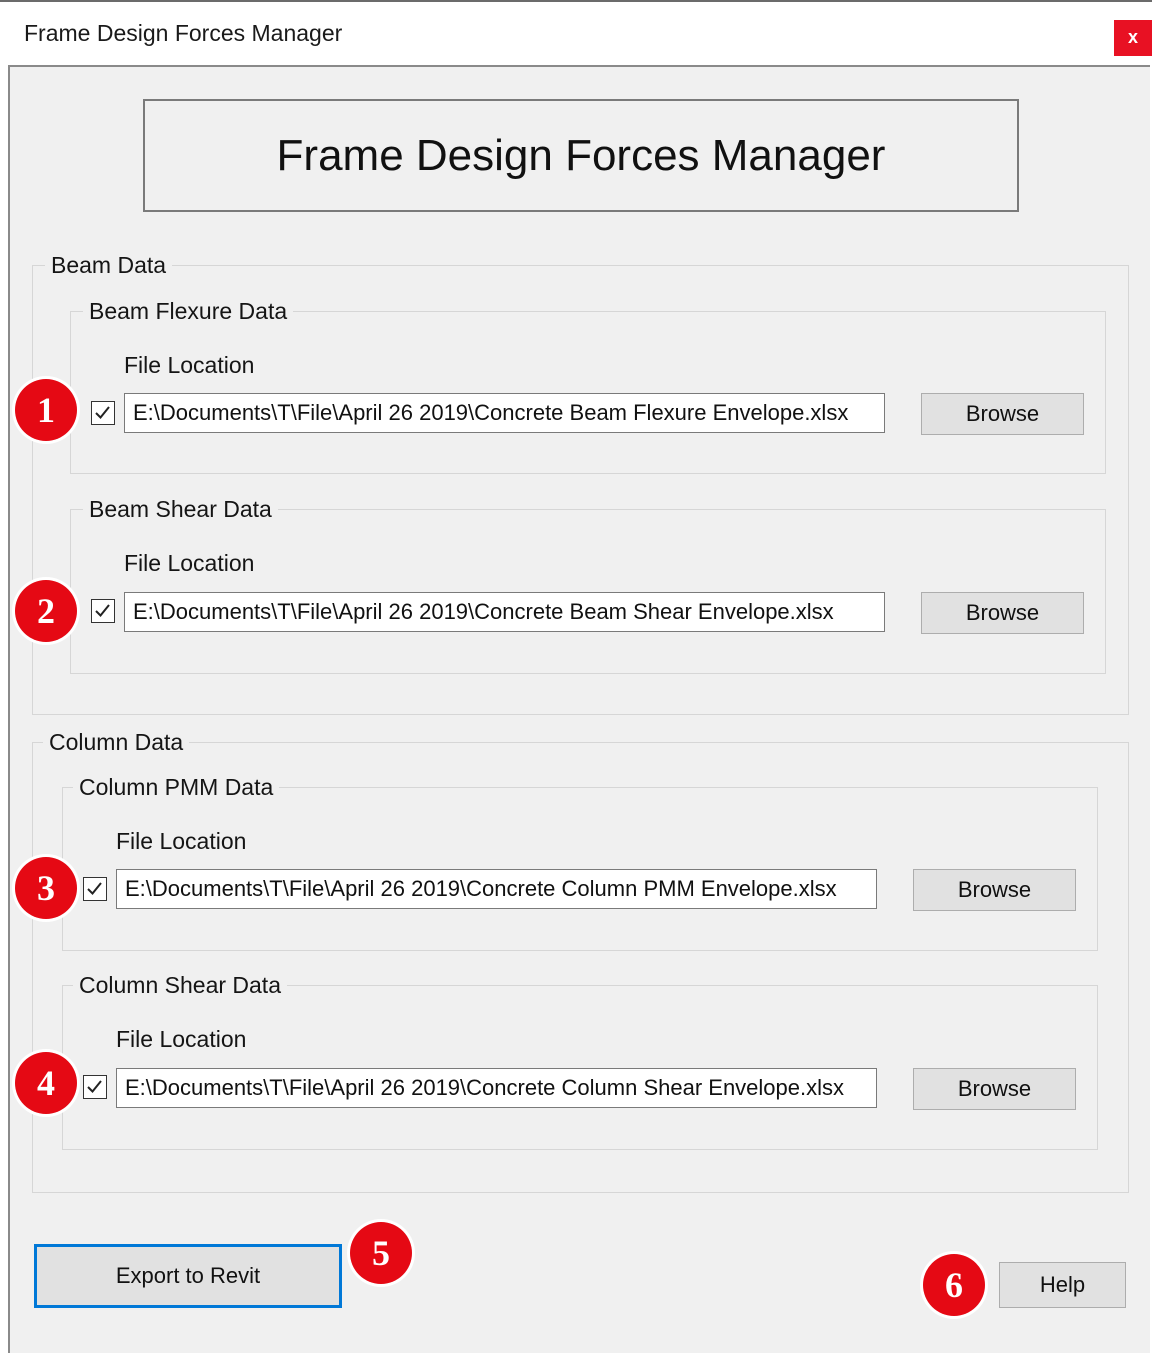 The width and height of the screenshot is (1152, 1353). I want to click on beam-flexure-browse-button: Browse, so click(1002, 414).